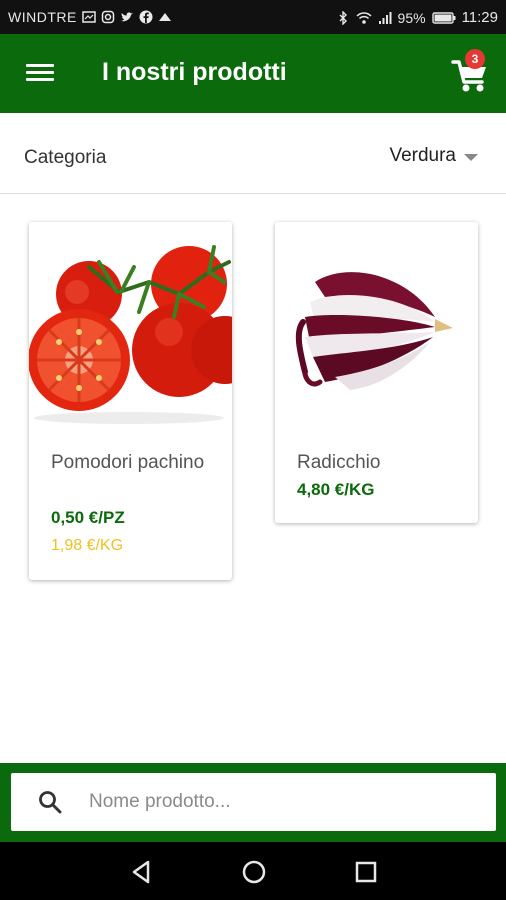  I want to click on product-name: Pomodori pachino, so click(128, 462).